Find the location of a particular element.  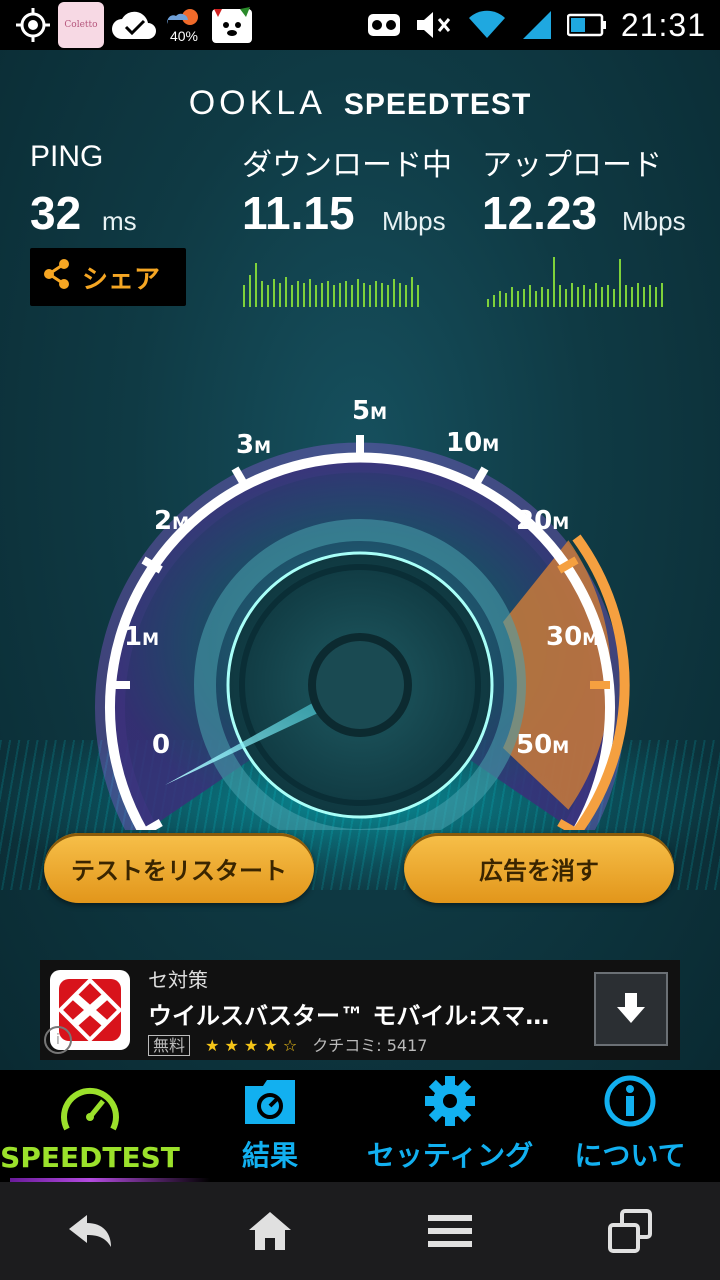

ad-top-text: セ対策 is located at coordinates (178, 980).